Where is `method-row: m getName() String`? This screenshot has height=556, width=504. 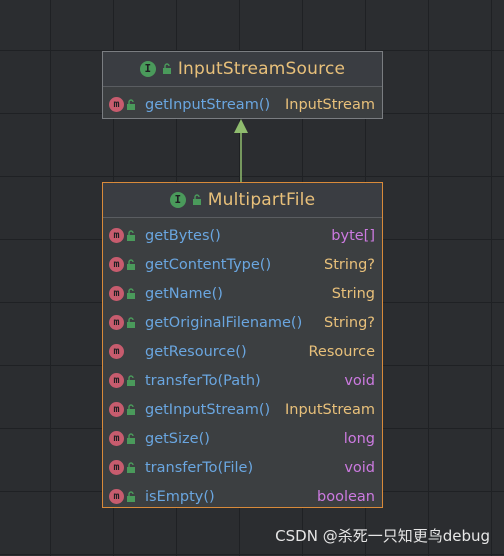 method-row: m getName() String is located at coordinates (242, 293).